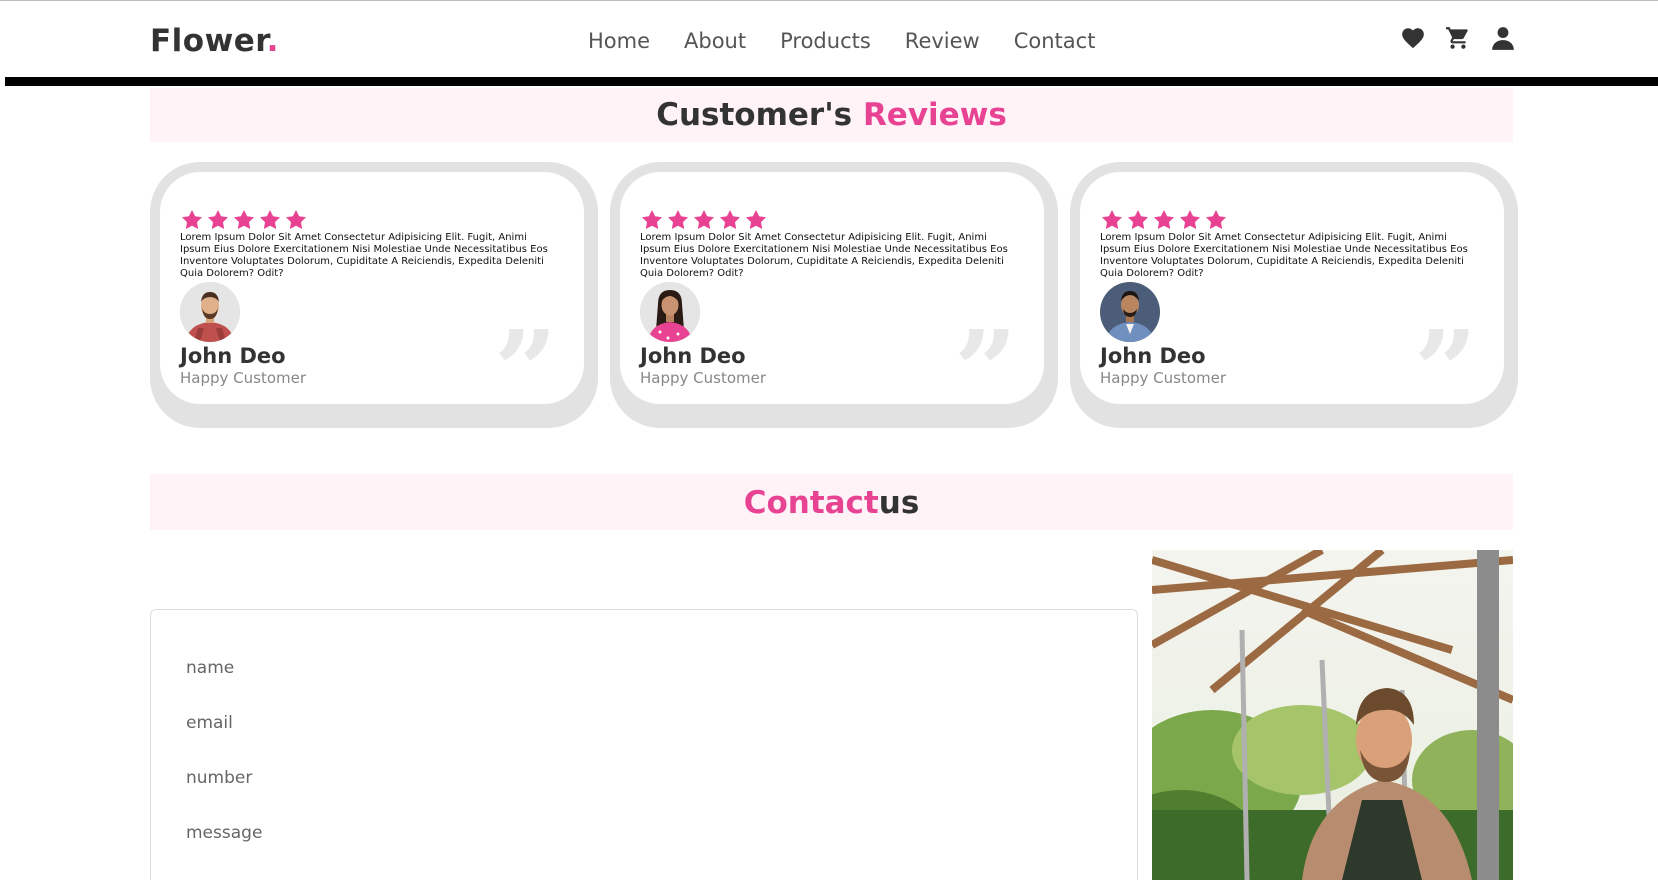 This screenshot has width=1658, height=880. What do you see at coordinates (1055, 41) in the screenshot?
I see `nav-contact: Contact` at bounding box center [1055, 41].